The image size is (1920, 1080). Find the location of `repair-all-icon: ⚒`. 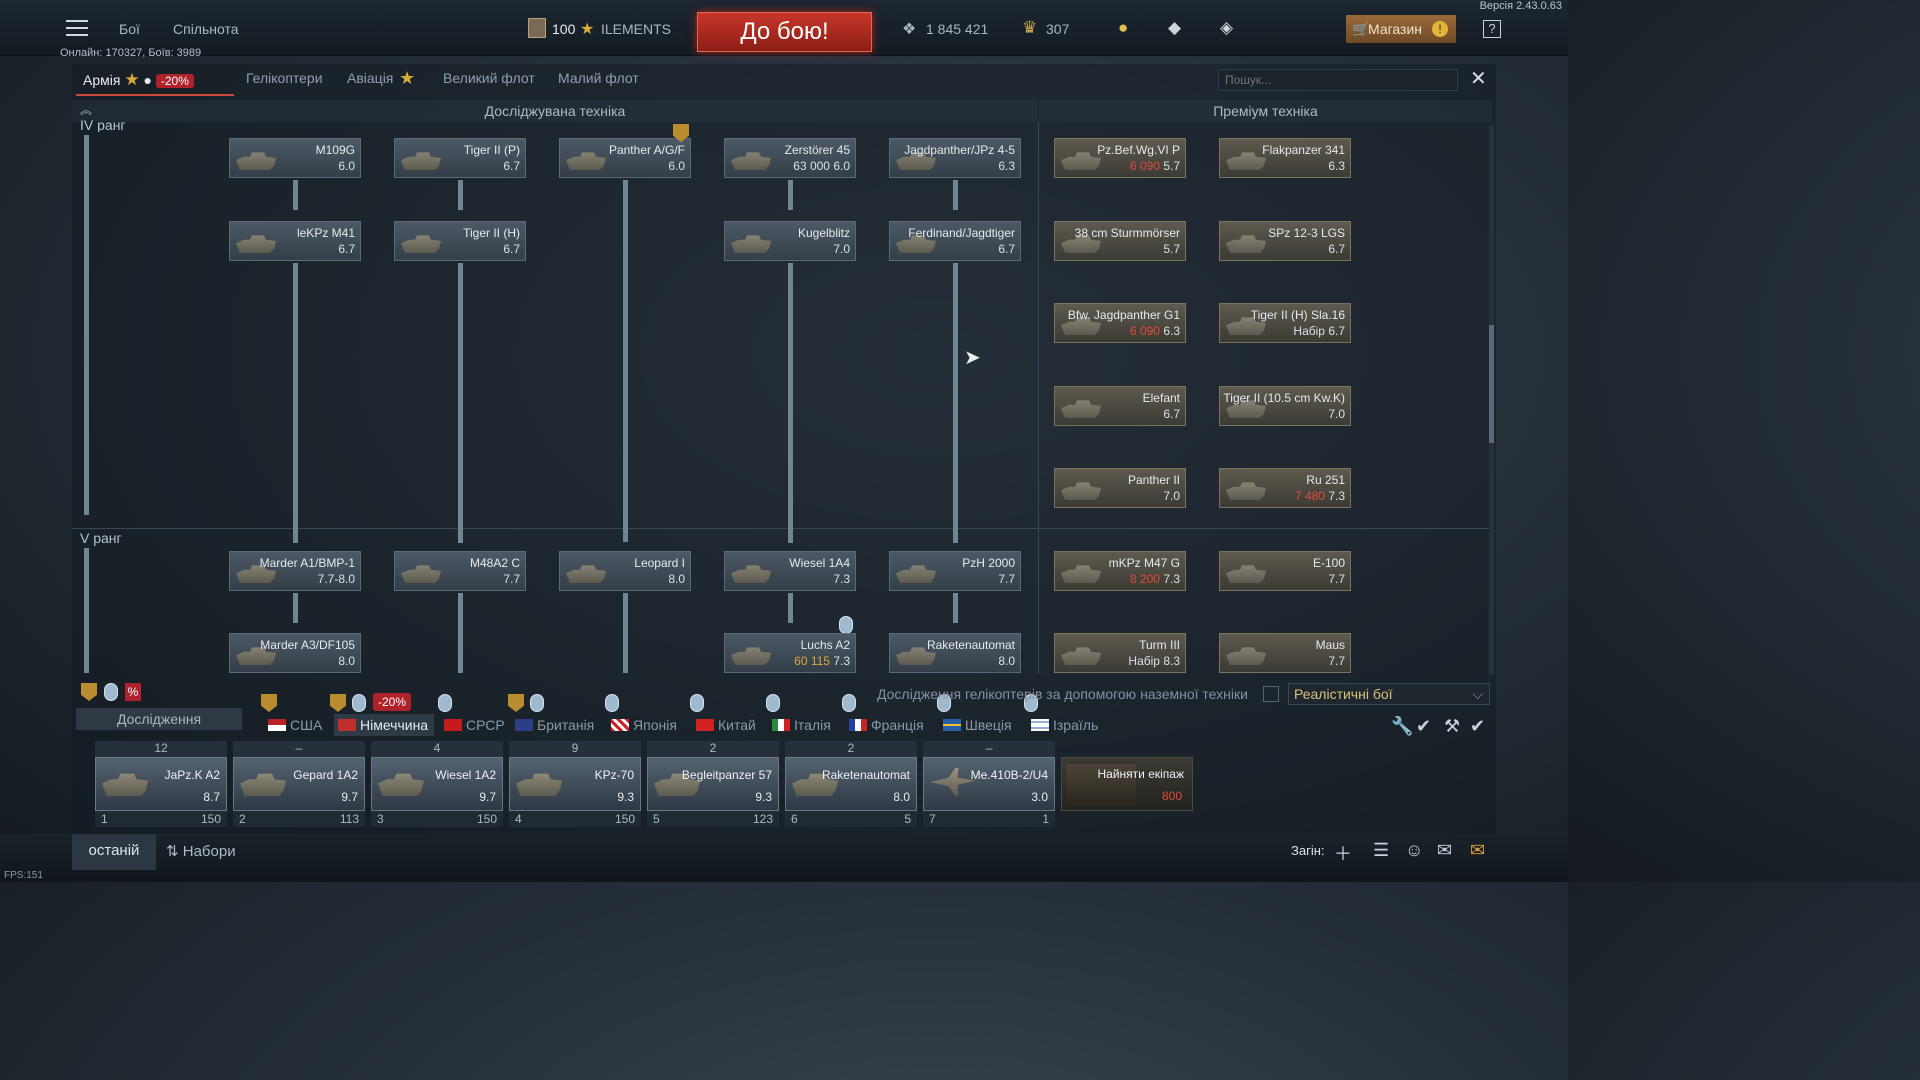

repair-all-icon: ⚒ is located at coordinates (1452, 726).